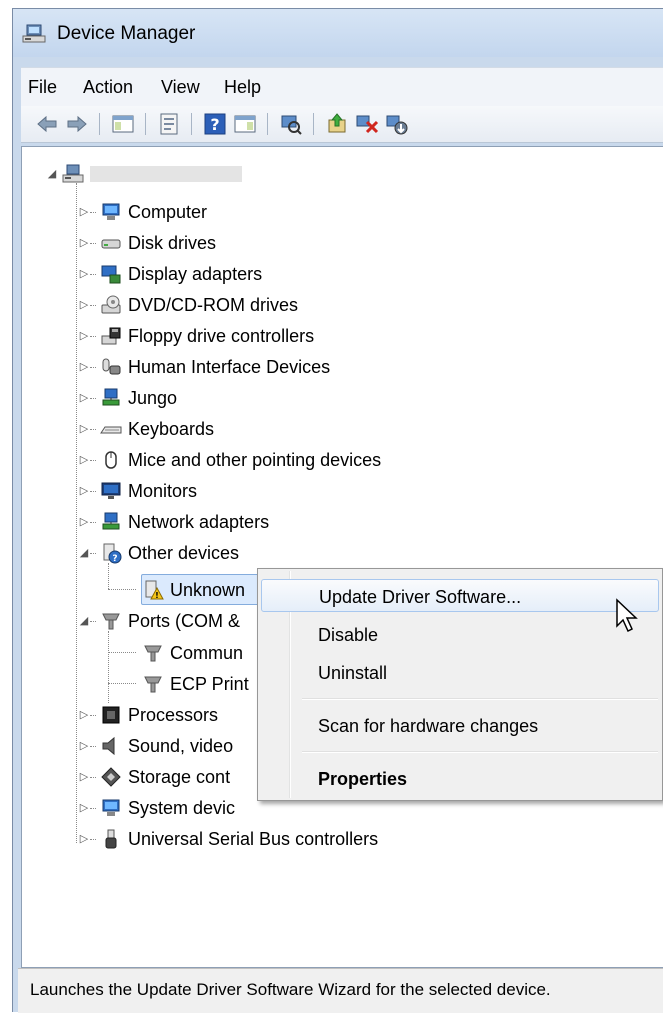  I want to click on menu-separator, so click(480, 752).